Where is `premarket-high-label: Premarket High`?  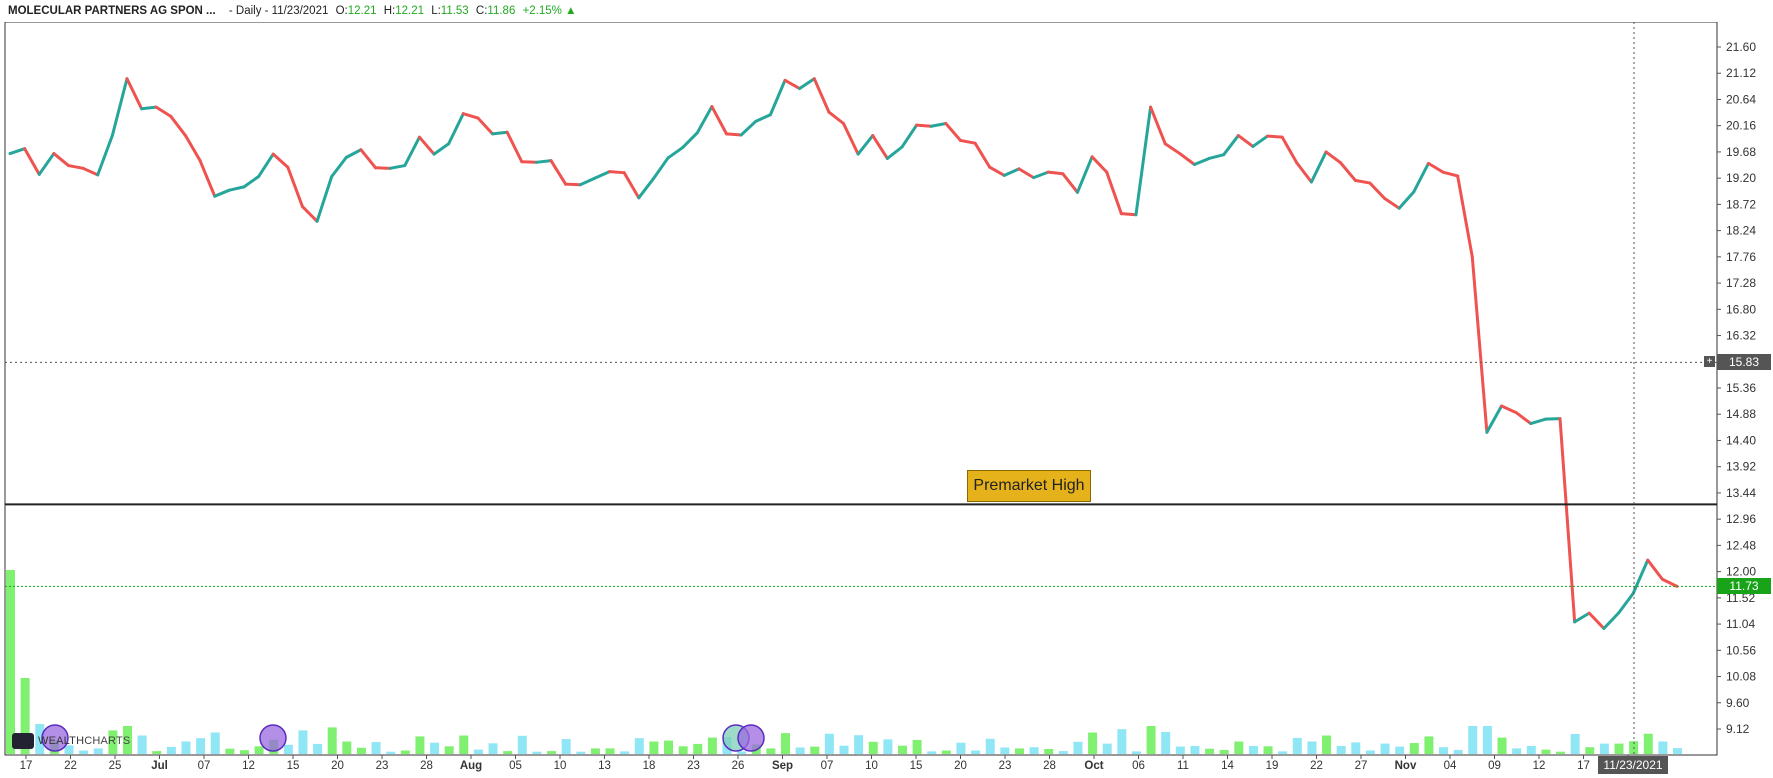 premarket-high-label: Premarket High is located at coordinates (1029, 486).